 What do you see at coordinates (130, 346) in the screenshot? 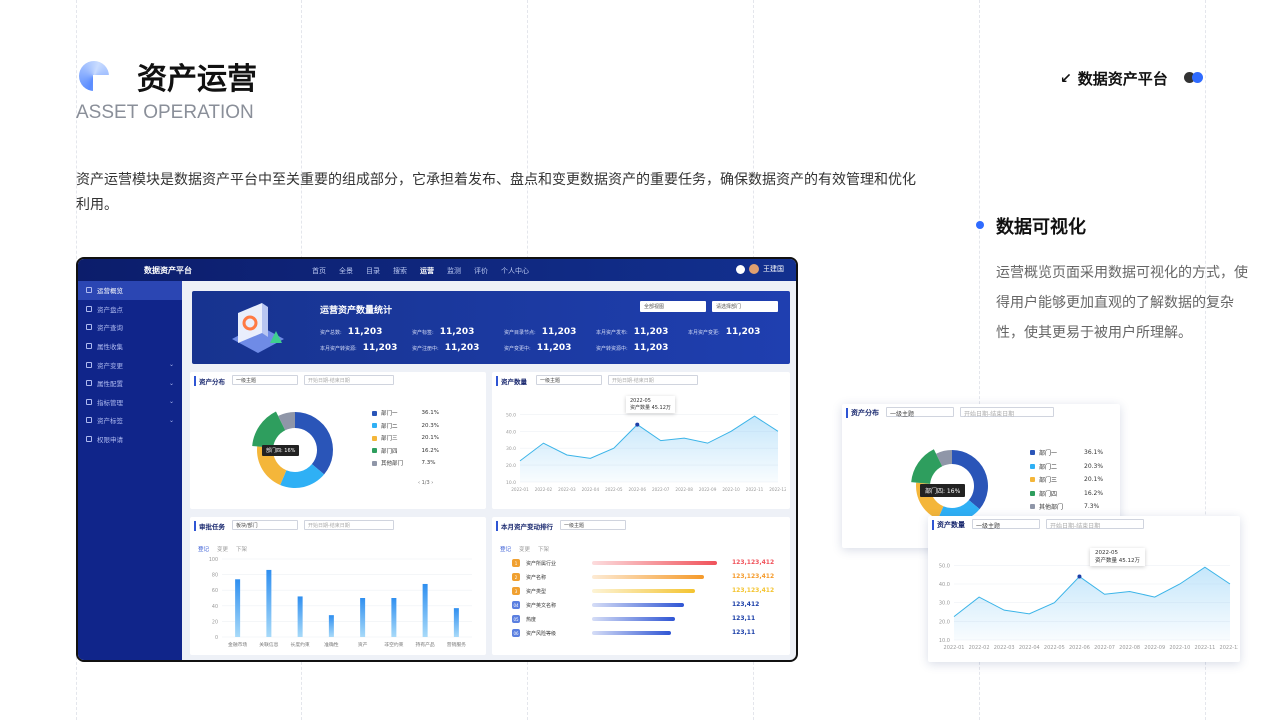
I see `sidebar-item: 属性收集` at bounding box center [130, 346].